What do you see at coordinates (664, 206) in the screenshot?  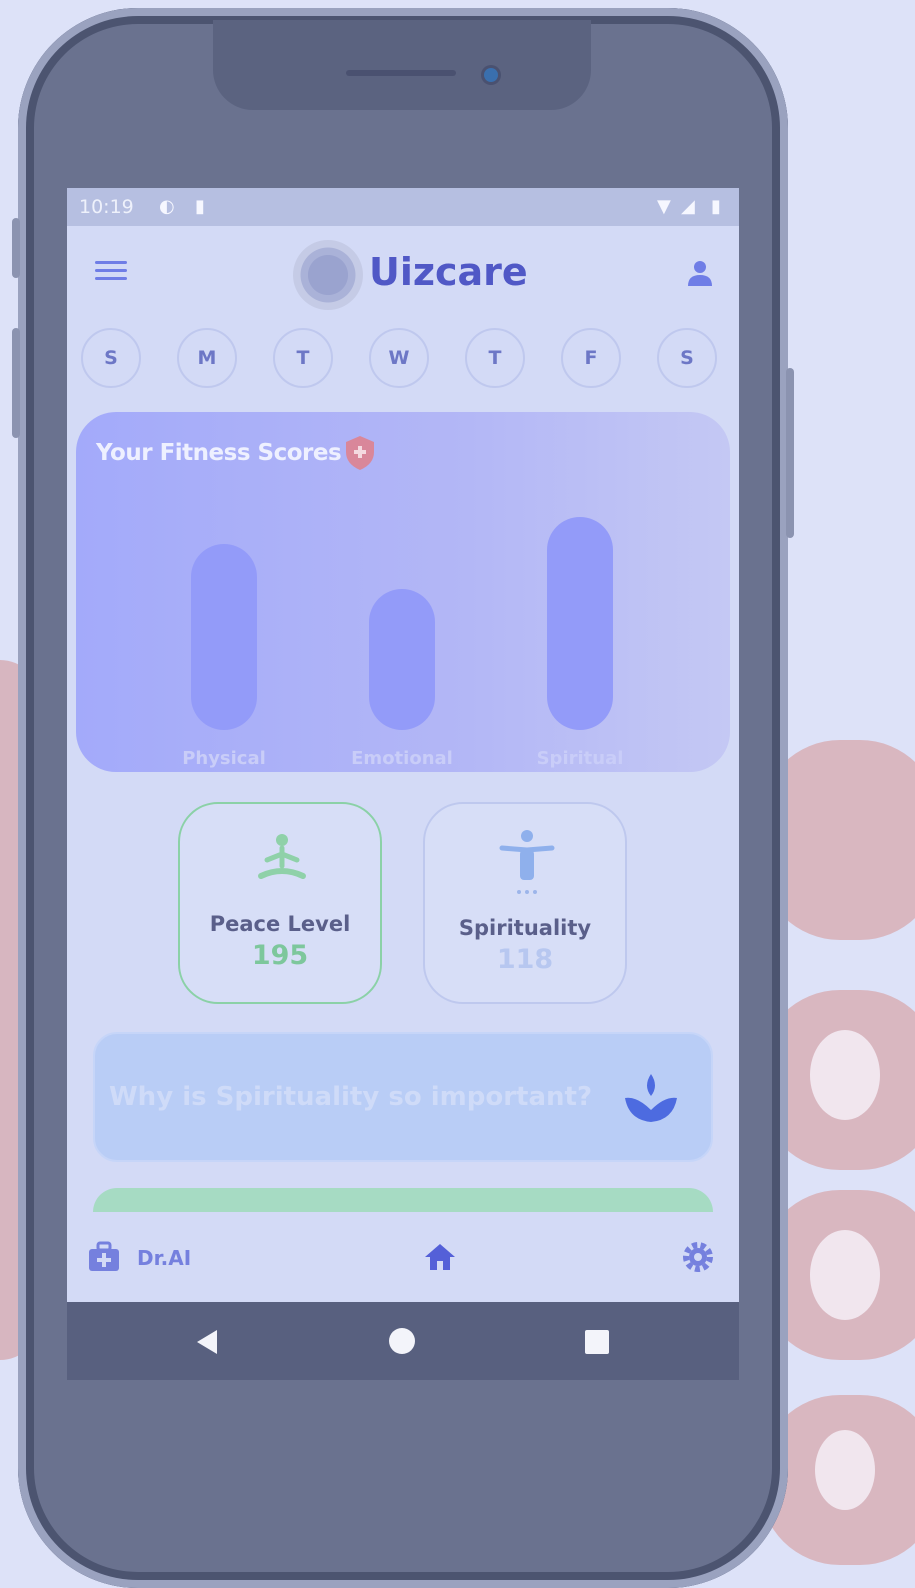 I see `wifi-icon: ▼` at bounding box center [664, 206].